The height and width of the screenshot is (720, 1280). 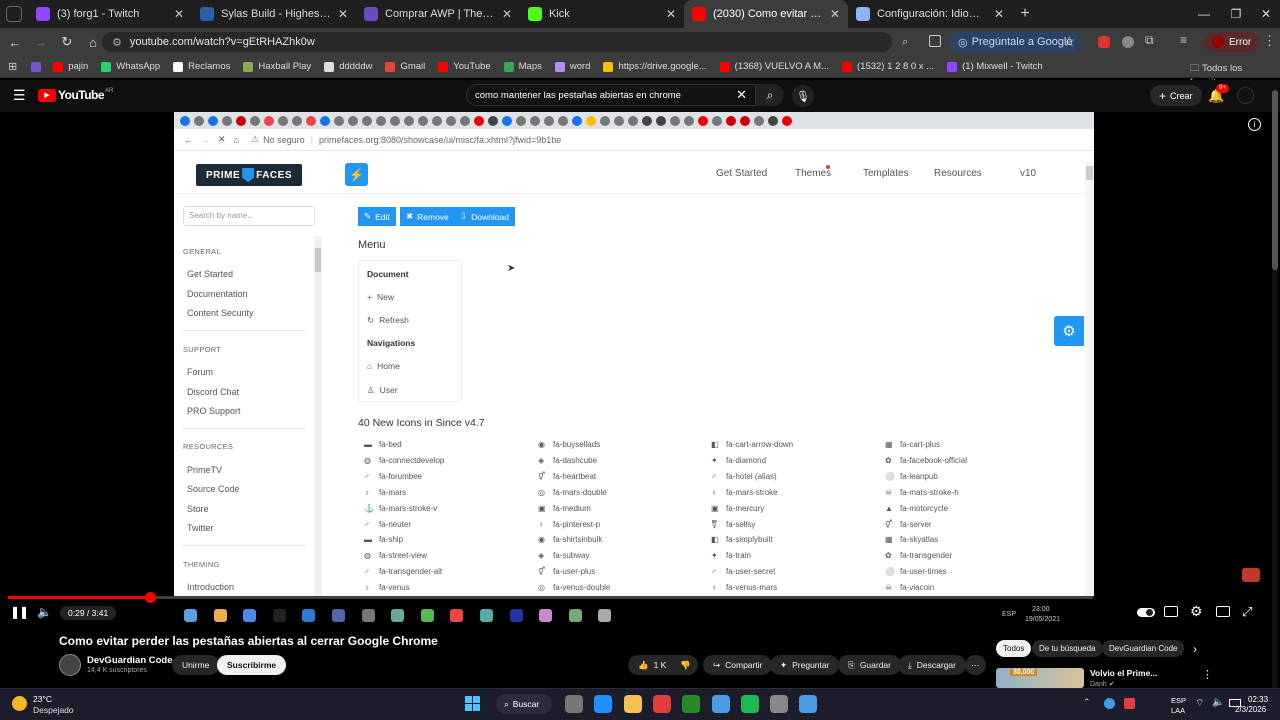 What do you see at coordinates (1245, 95) in the screenshot?
I see `account-avatar` at bounding box center [1245, 95].